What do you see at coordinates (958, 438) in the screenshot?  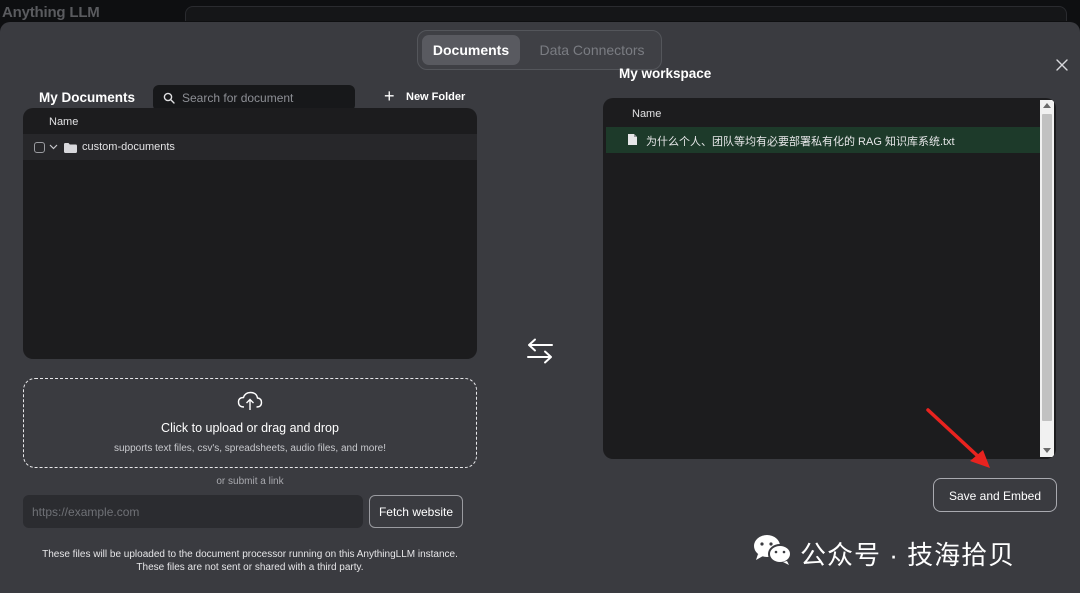 I see `annotation-arrow` at bounding box center [958, 438].